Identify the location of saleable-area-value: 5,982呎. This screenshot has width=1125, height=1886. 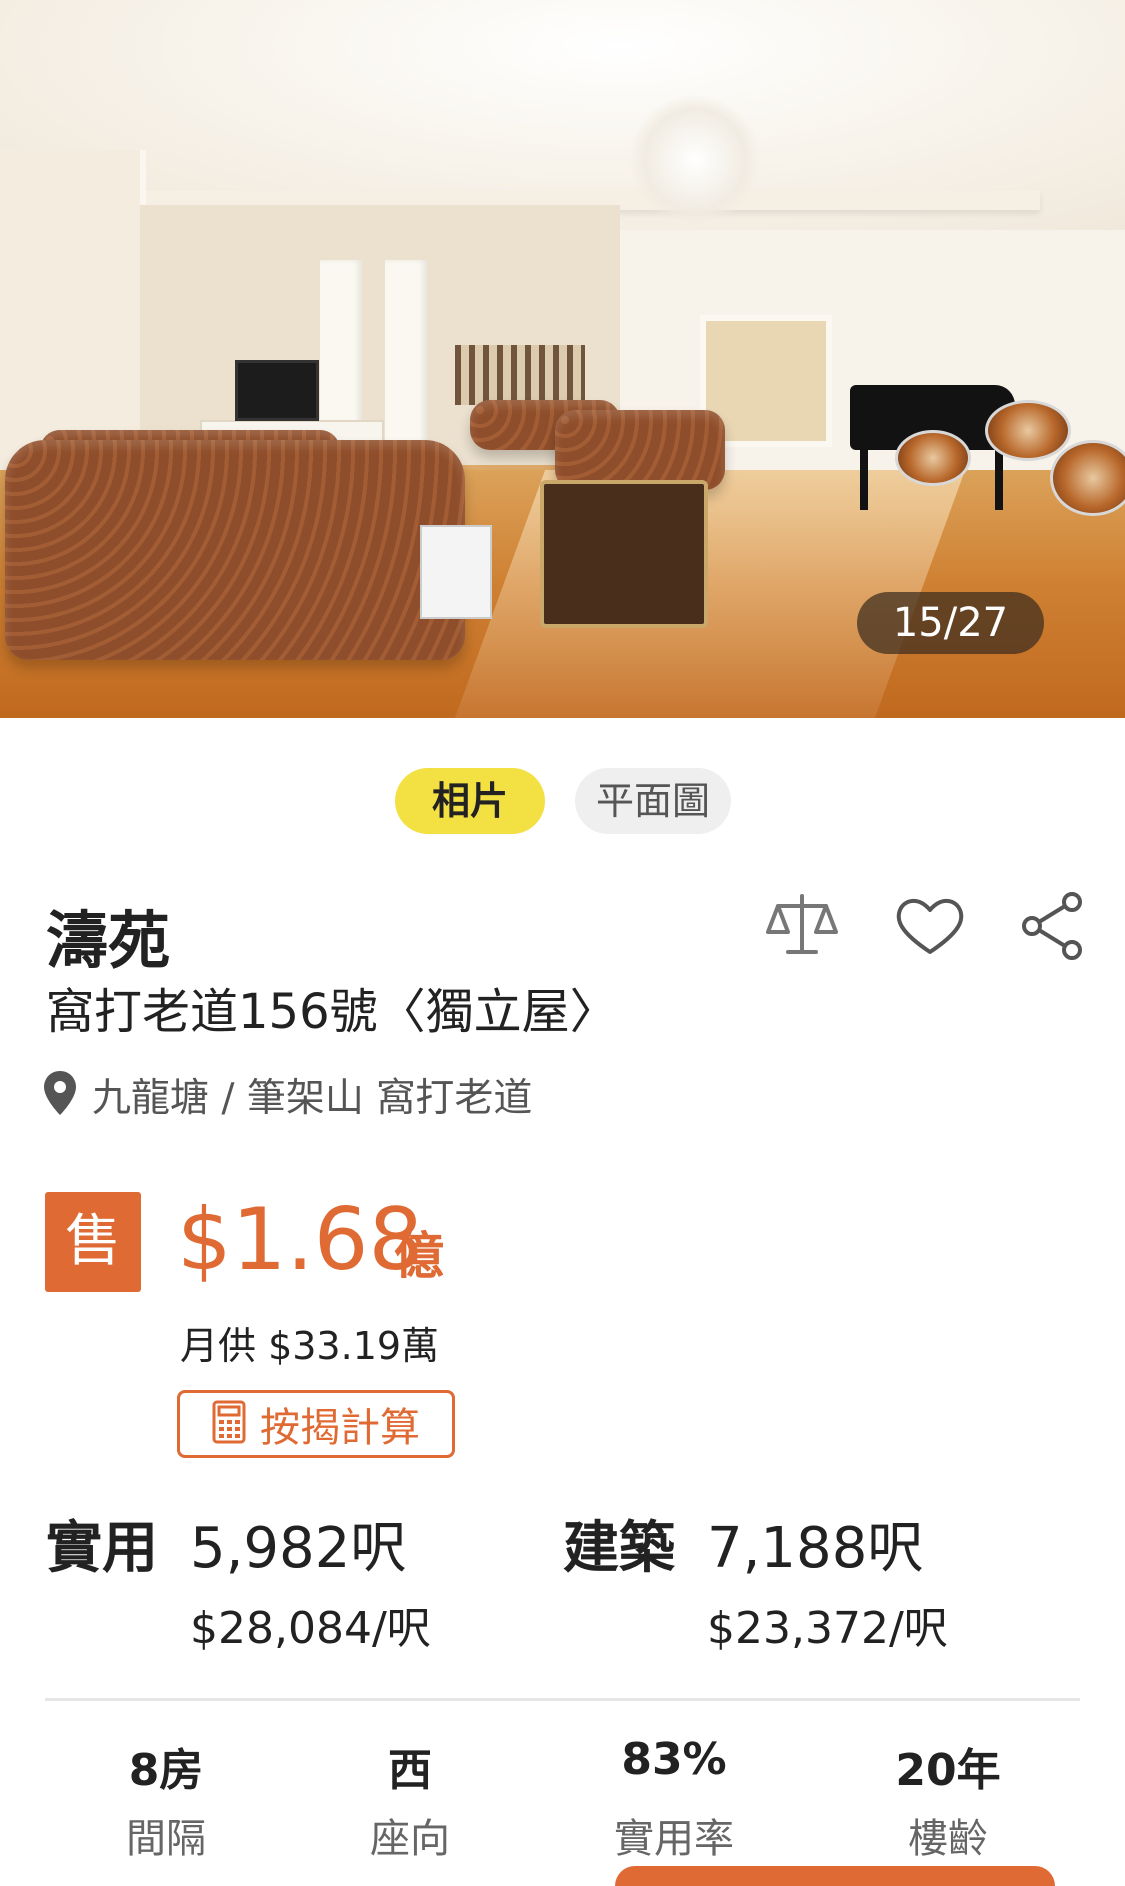
(298, 1548).